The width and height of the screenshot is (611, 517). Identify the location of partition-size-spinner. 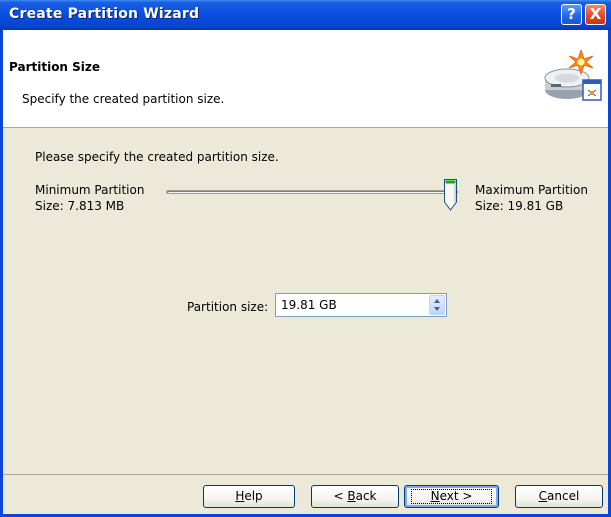
(437, 305).